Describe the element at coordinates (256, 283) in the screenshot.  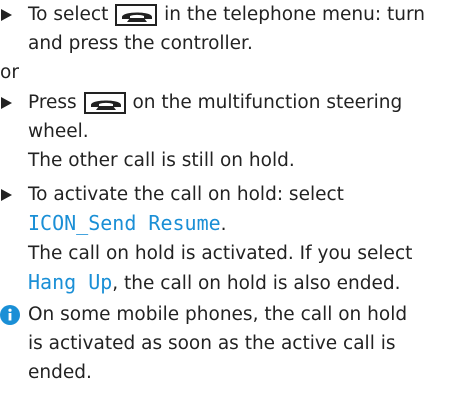
I see `step-result: , the call on hold is also ended.` at that location.